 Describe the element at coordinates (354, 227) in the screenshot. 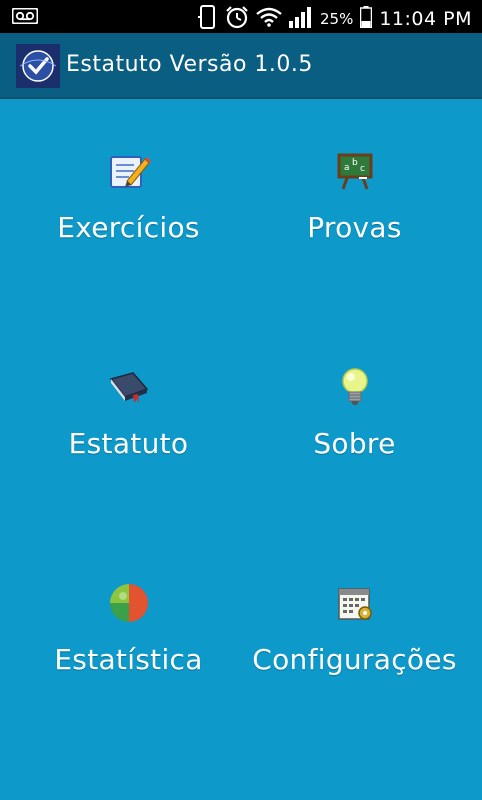

I see `menu-label-provas: Provas` at that location.